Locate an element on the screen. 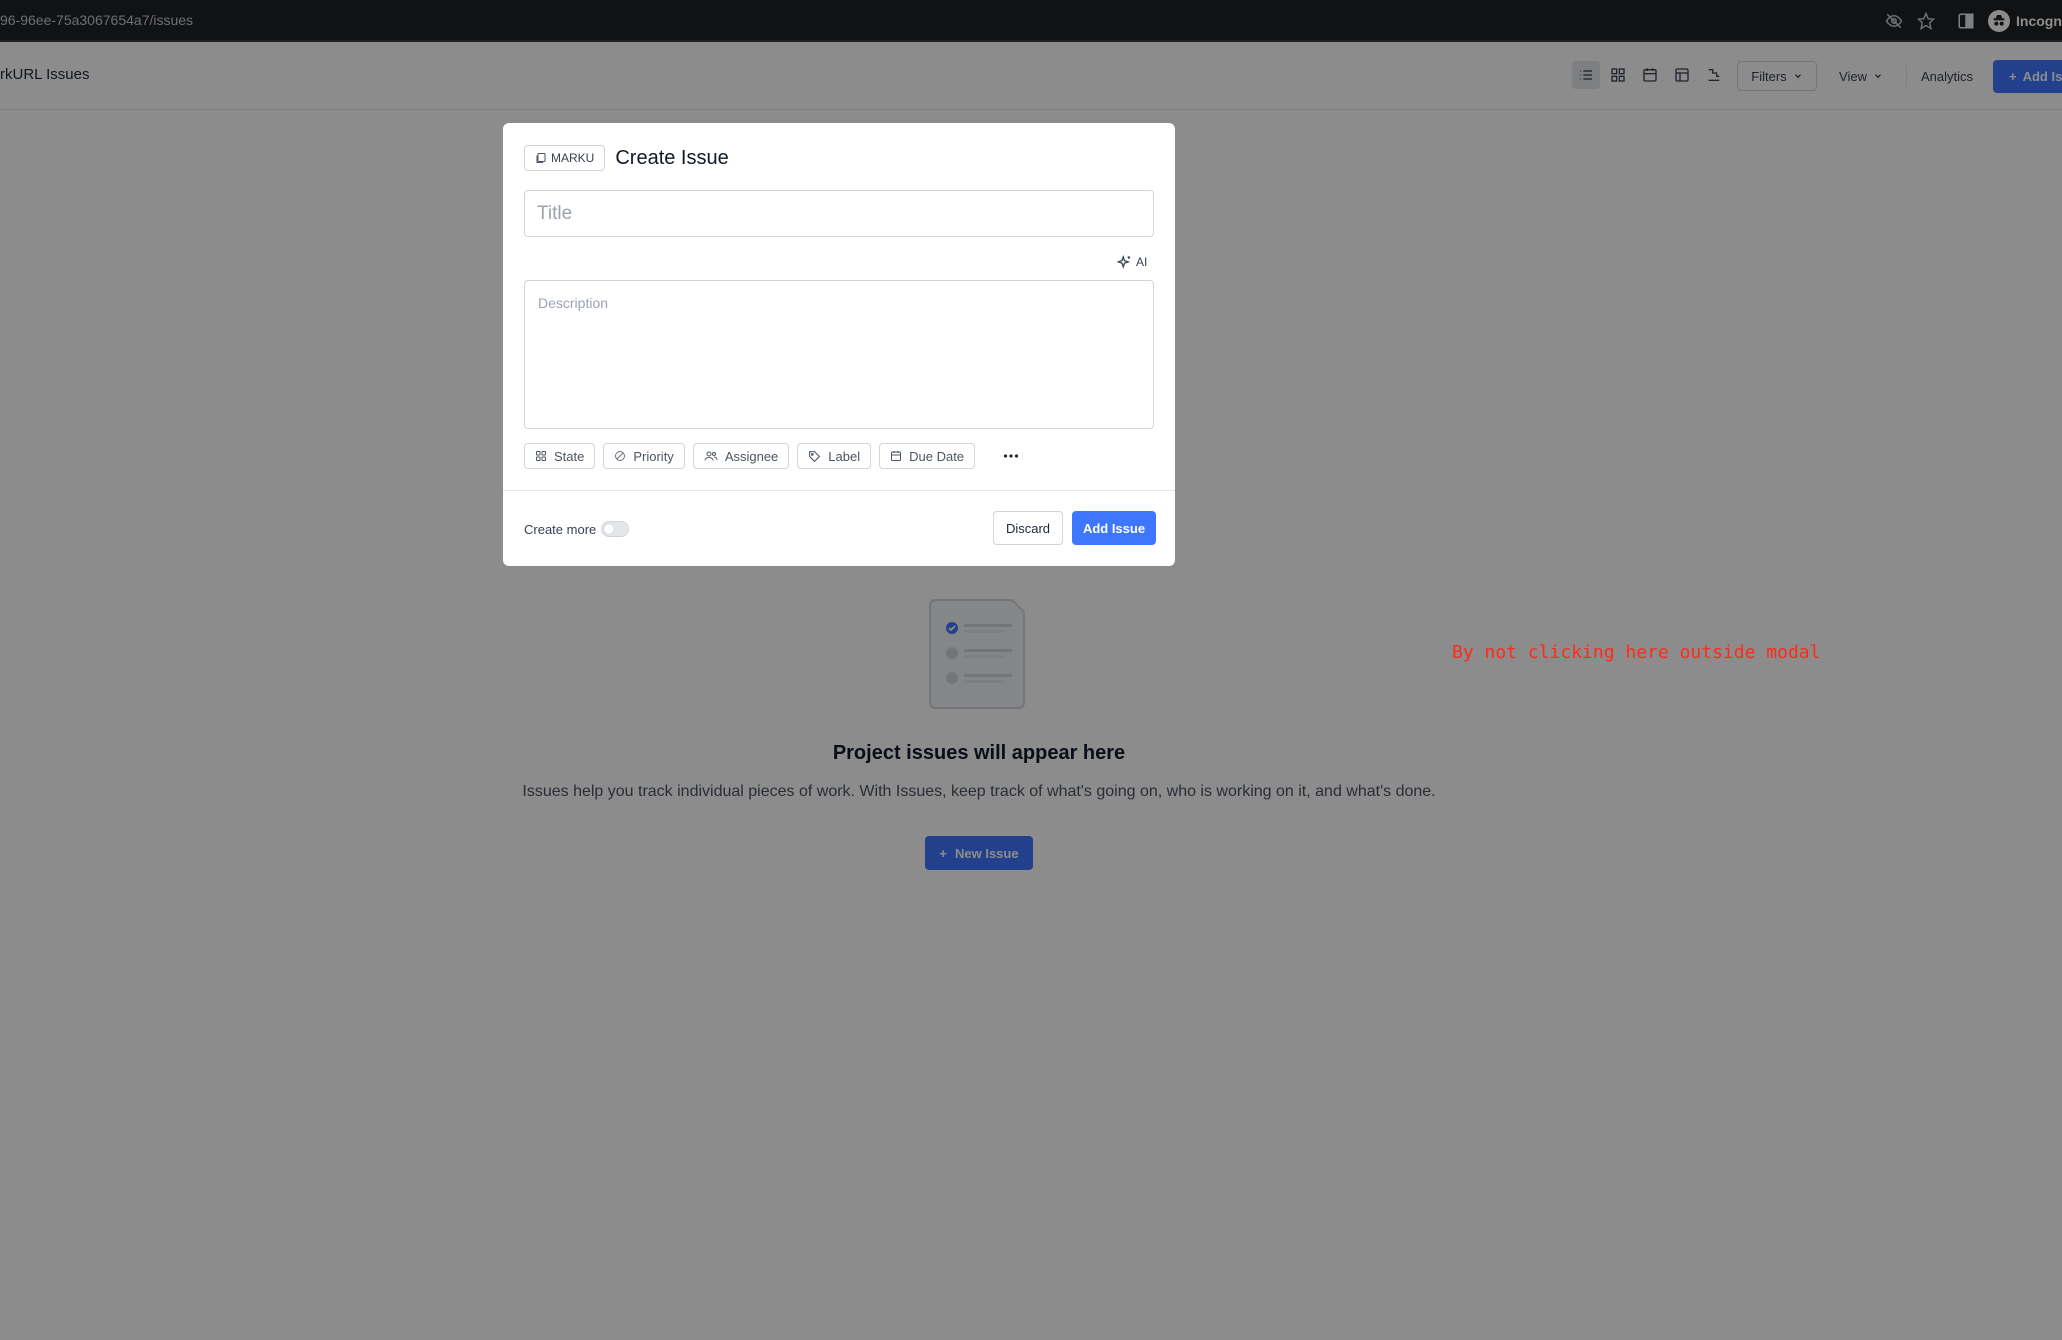  create-more-option: Create more is located at coordinates (577, 529).